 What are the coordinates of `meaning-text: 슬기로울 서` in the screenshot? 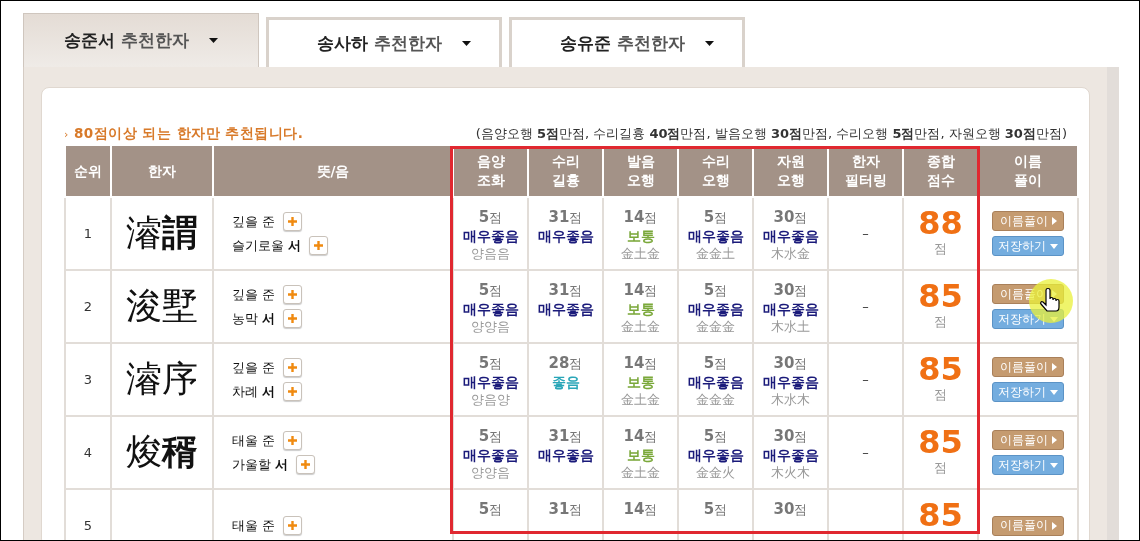 It's located at (267, 245).